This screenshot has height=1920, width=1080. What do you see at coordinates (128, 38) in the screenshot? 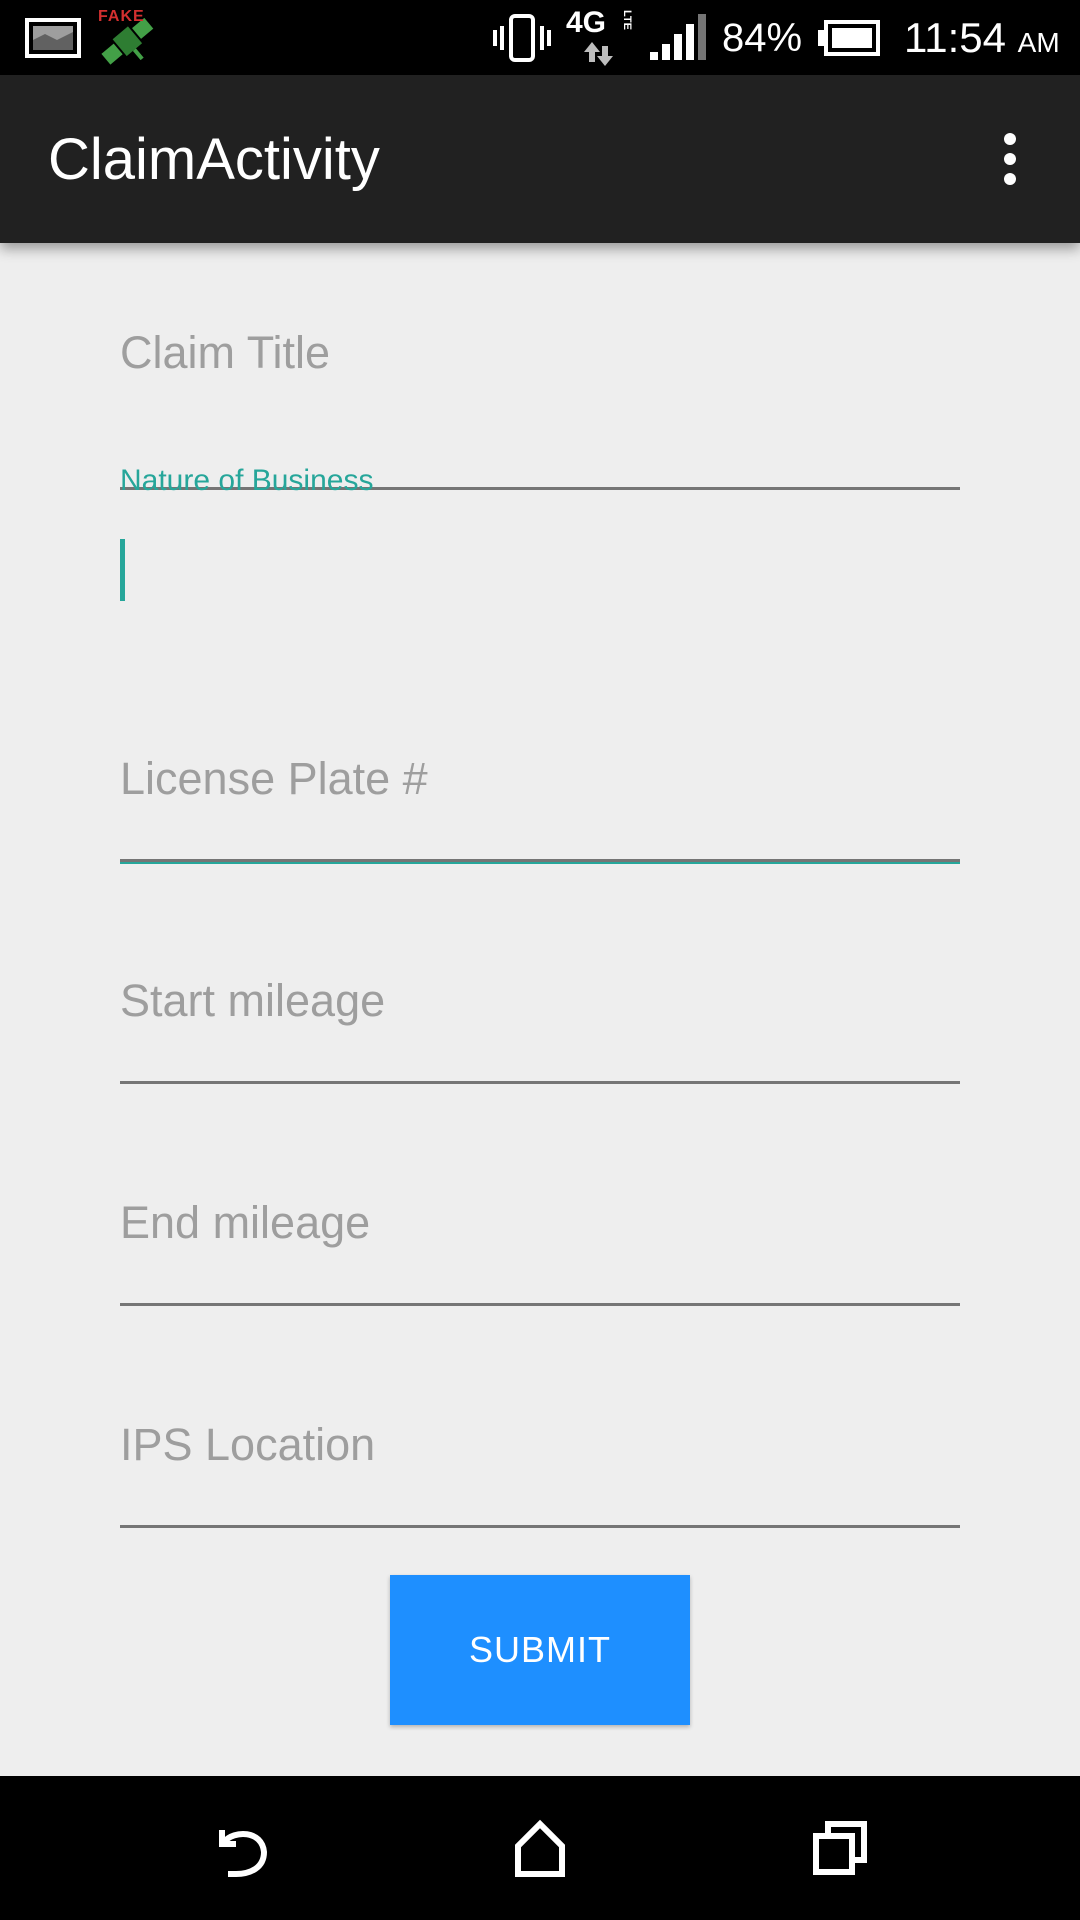
I see `fake-gps-icon: FAKE` at bounding box center [128, 38].